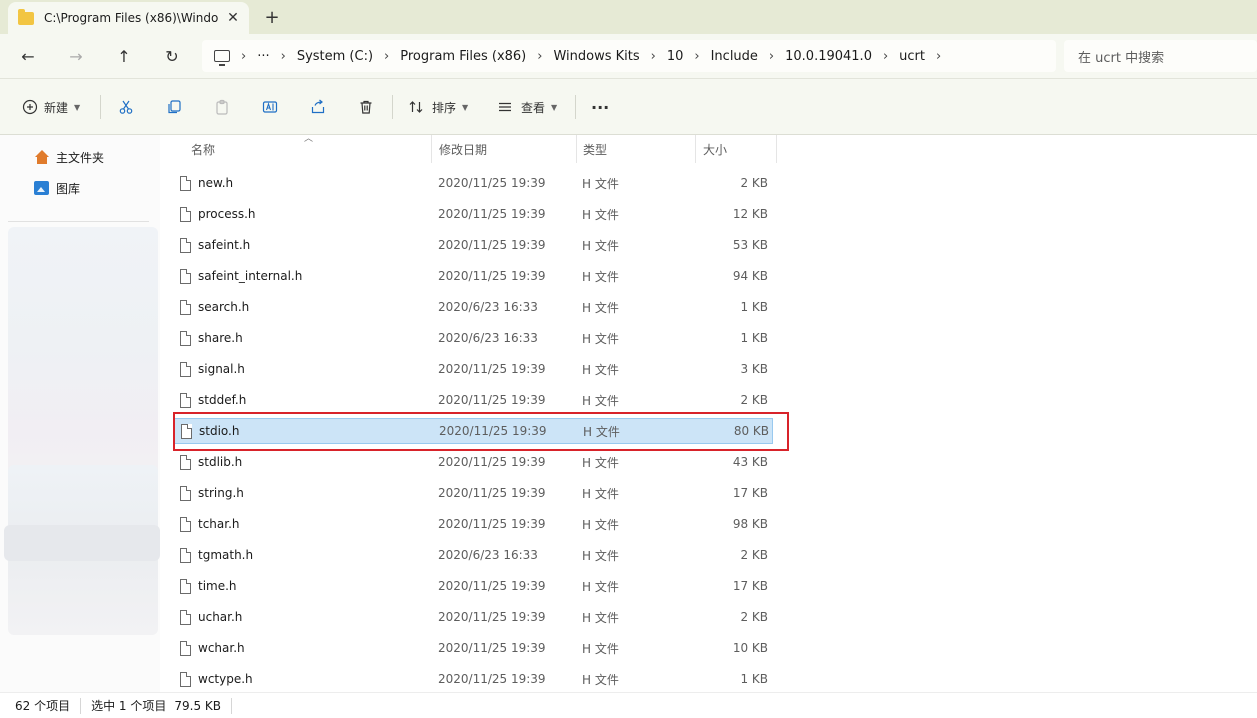  What do you see at coordinates (172, 56) in the screenshot?
I see `refresh-button: ↻` at bounding box center [172, 56].